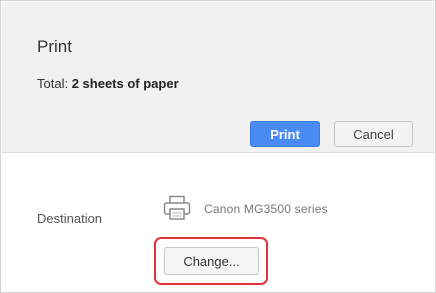  I want to click on print-button: Print, so click(285, 134).